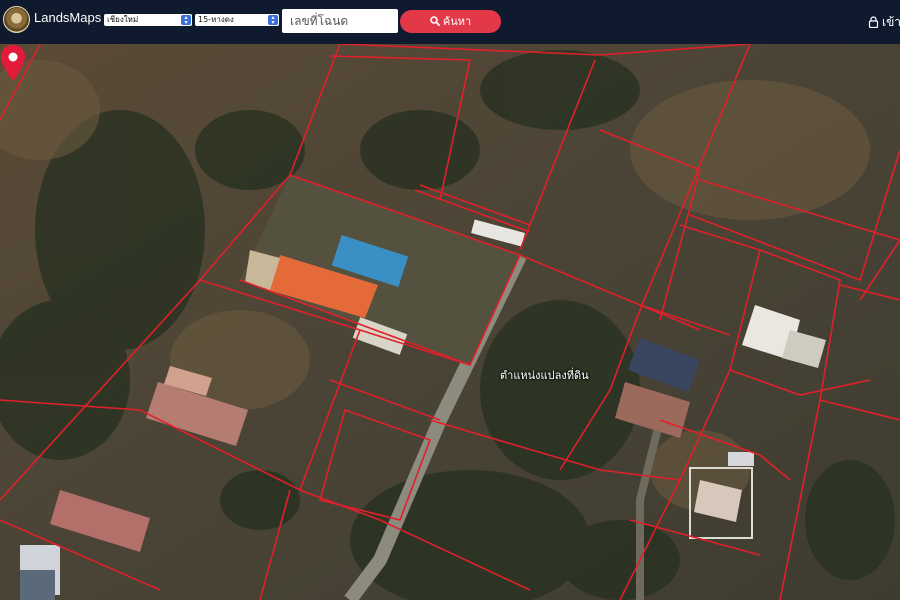 The image size is (900, 600). Describe the element at coordinates (67, 17) in the screenshot. I see `brand-name: LandsMaps` at that location.